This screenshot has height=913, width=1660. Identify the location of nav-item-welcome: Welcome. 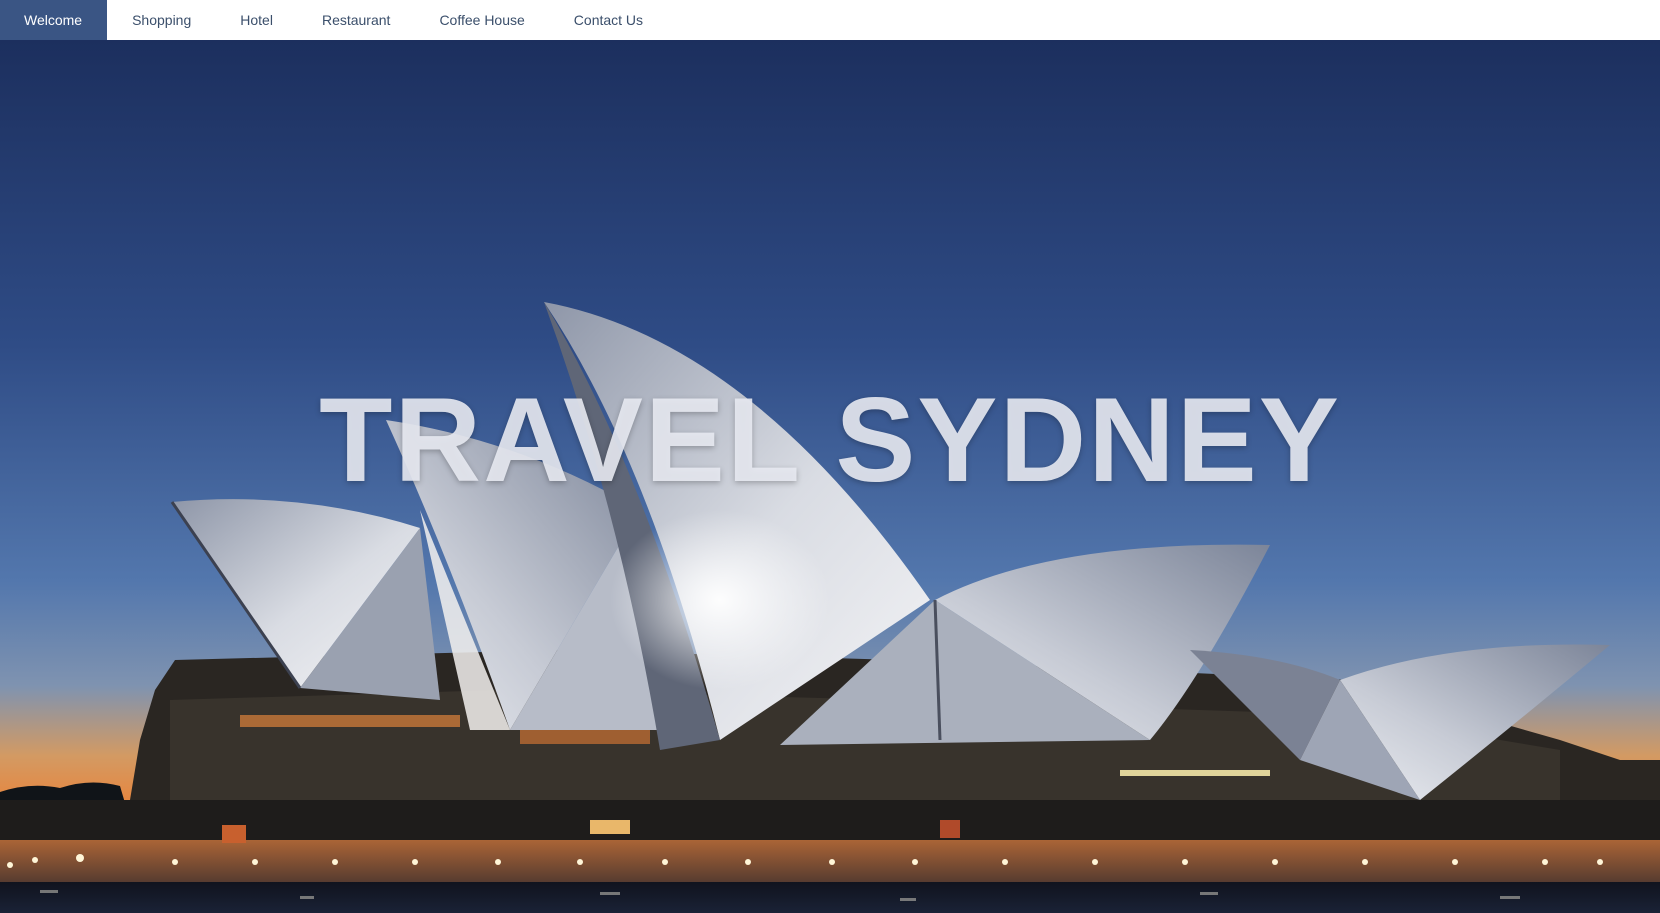
(54, 20).